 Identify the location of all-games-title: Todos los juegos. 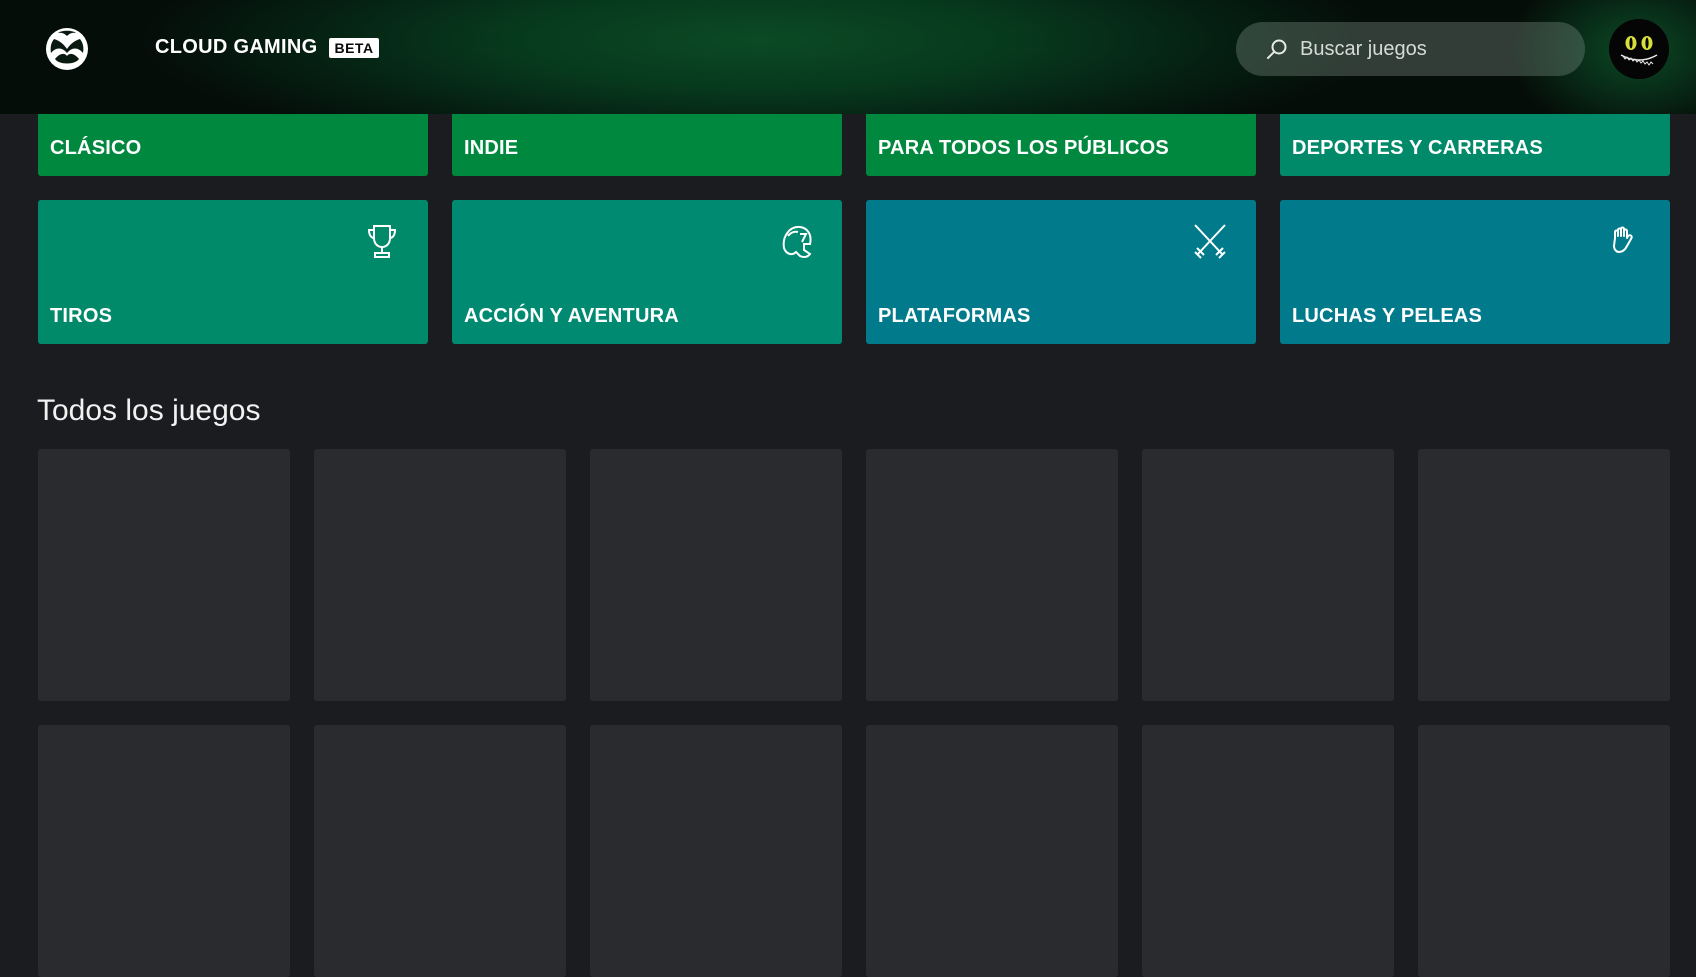
(149, 410).